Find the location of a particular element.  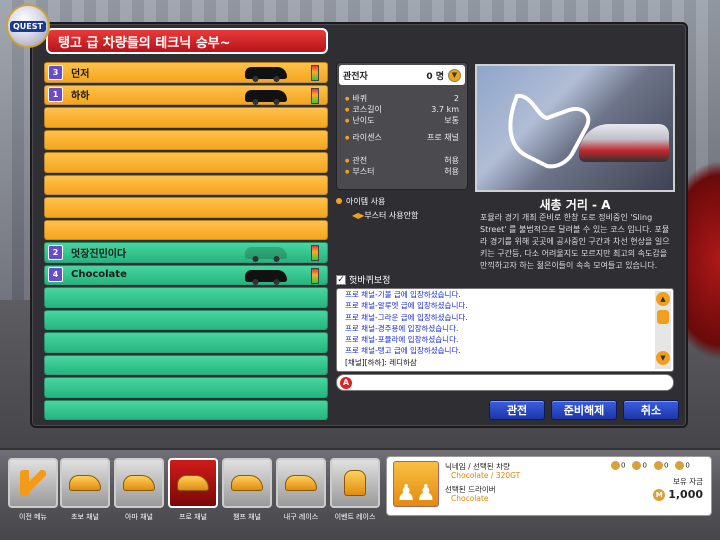

nav-item: 프로 채널 is located at coordinates (193, 490).